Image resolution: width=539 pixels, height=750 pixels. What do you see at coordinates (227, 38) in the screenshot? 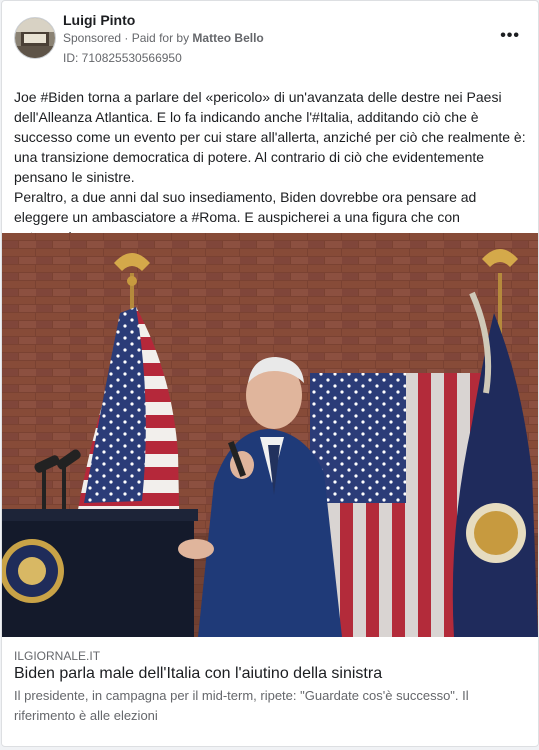
I see `payer-name: Matteo Bello` at bounding box center [227, 38].